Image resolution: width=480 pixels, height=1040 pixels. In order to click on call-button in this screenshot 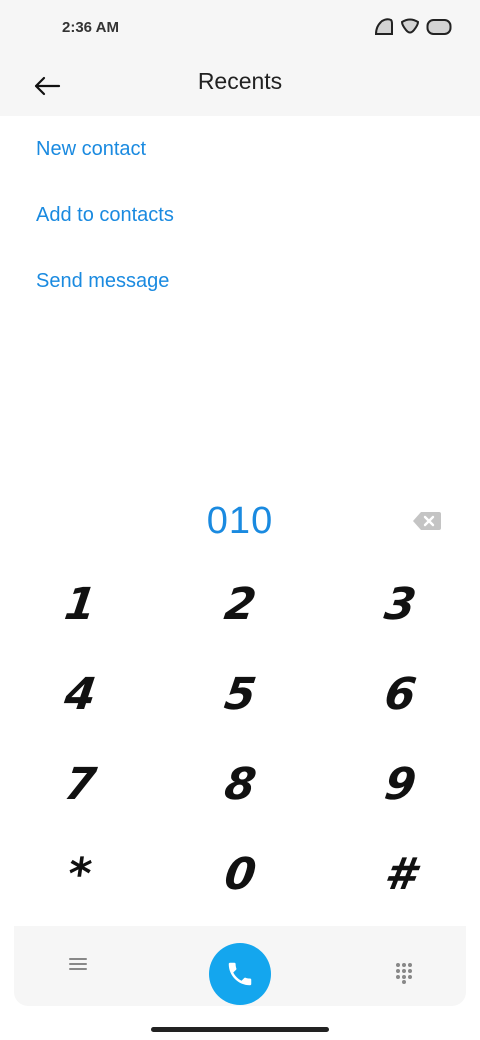, I will do `click(240, 974)`.